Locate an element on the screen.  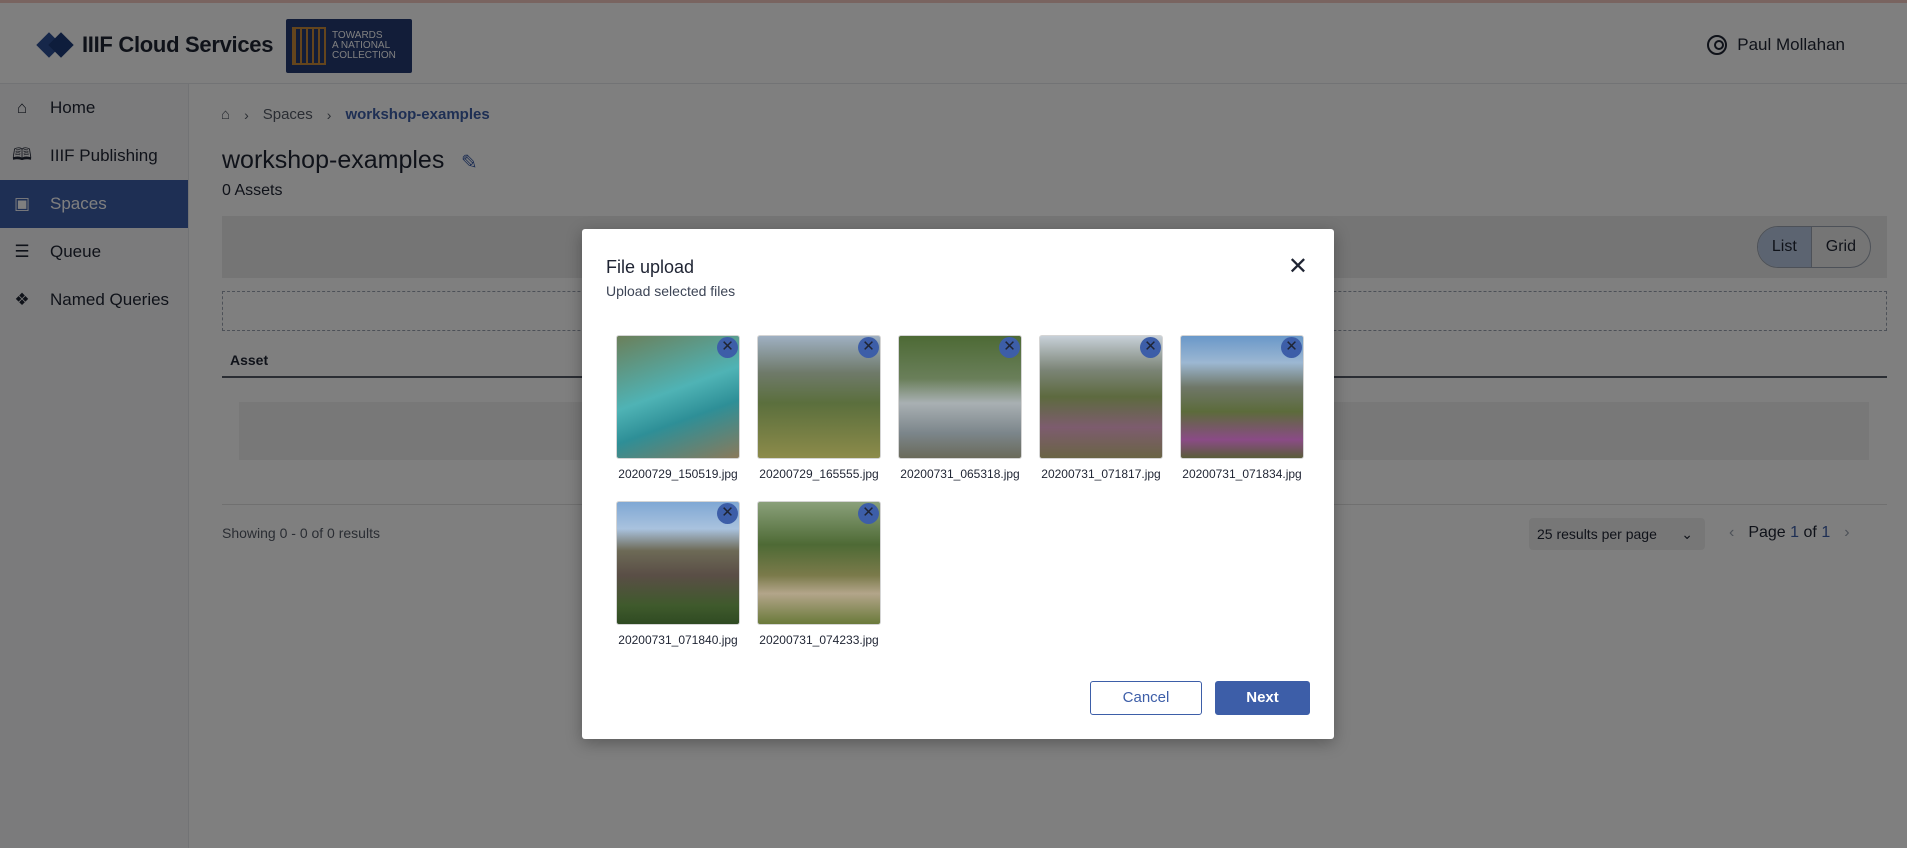
file-name: 20200731_071834.jpg is located at coordinates (1242, 474).